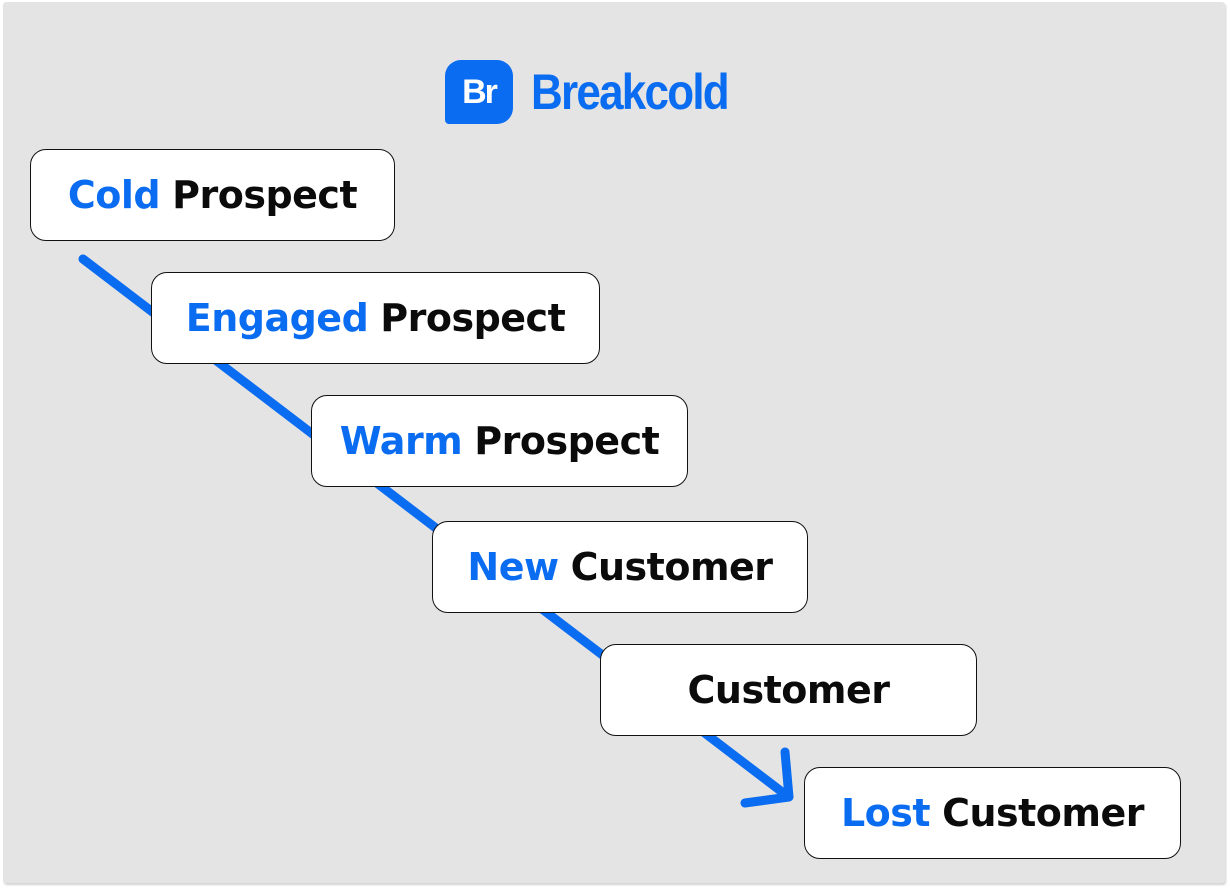  I want to click on stage-new-customer: New Customer, so click(620, 567).